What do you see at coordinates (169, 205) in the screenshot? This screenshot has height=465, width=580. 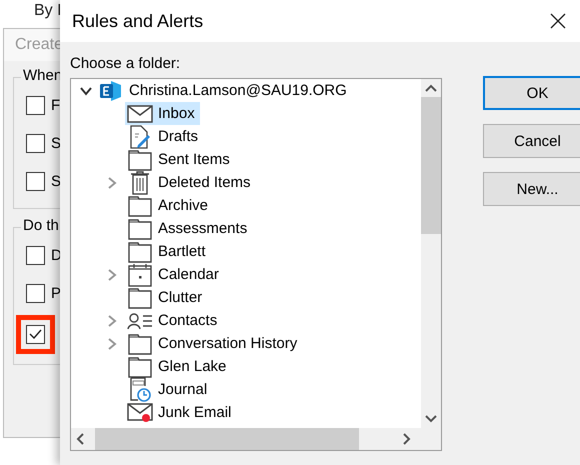 I see `folder-item: Archive` at bounding box center [169, 205].